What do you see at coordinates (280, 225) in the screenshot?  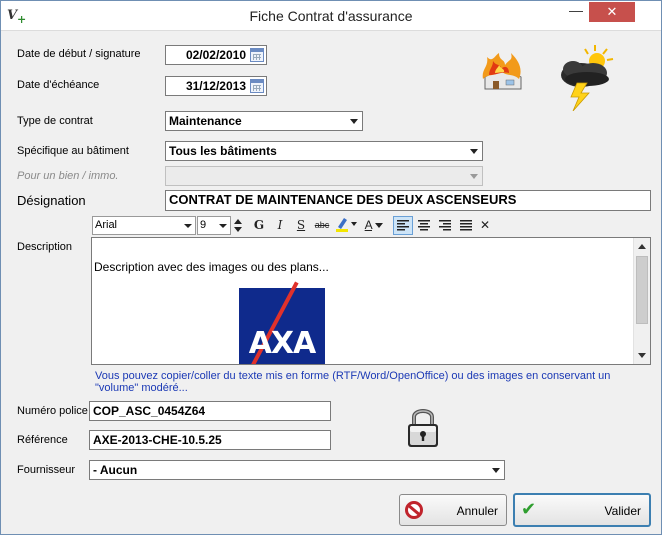 I see `italic-button: I` at bounding box center [280, 225].